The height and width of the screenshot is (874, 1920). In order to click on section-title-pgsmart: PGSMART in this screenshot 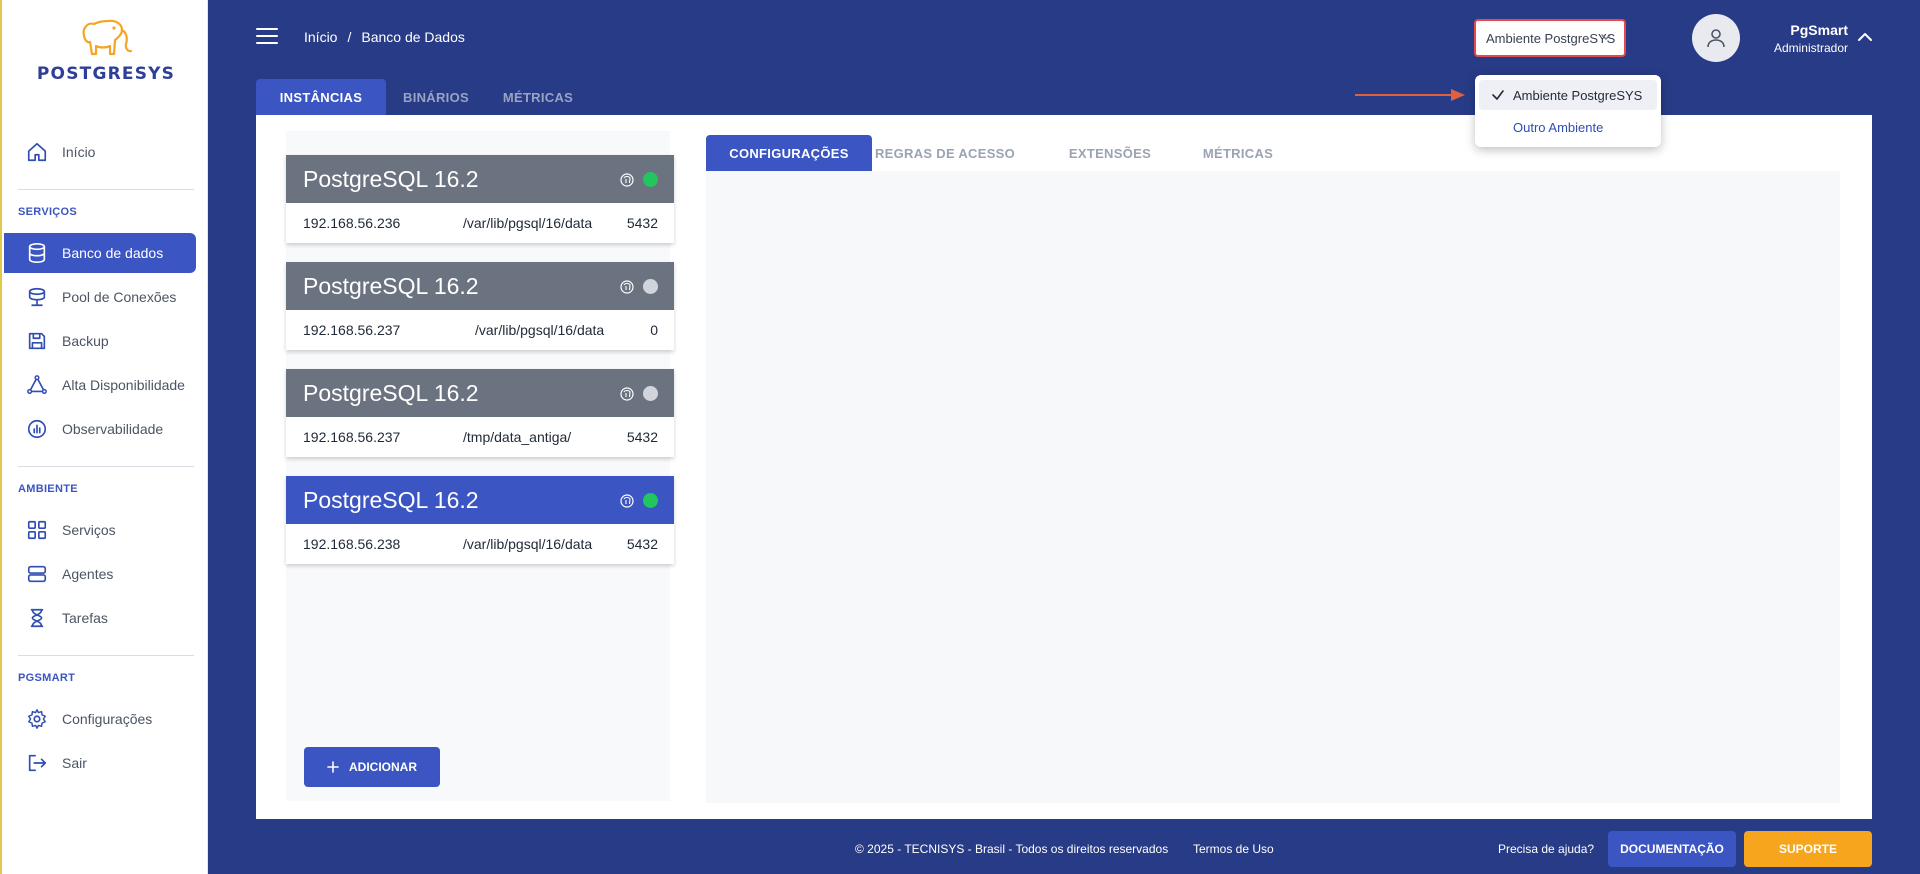, I will do `click(47, 678)`.